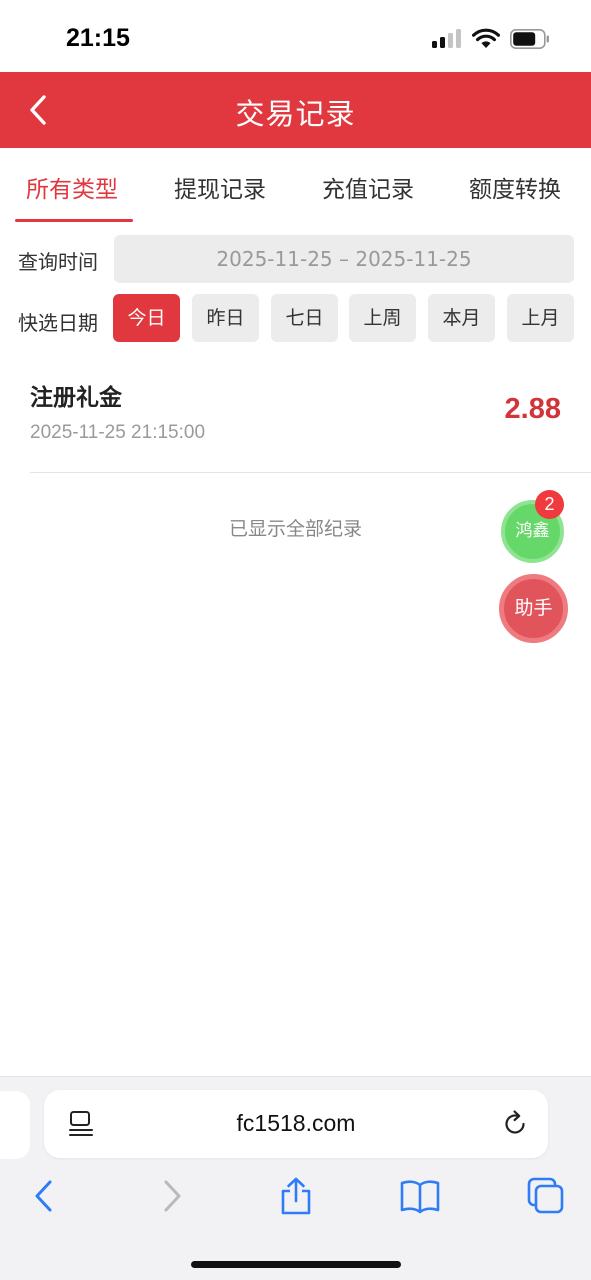  I want to click on previous-tab-peek, so click(15, 1125).